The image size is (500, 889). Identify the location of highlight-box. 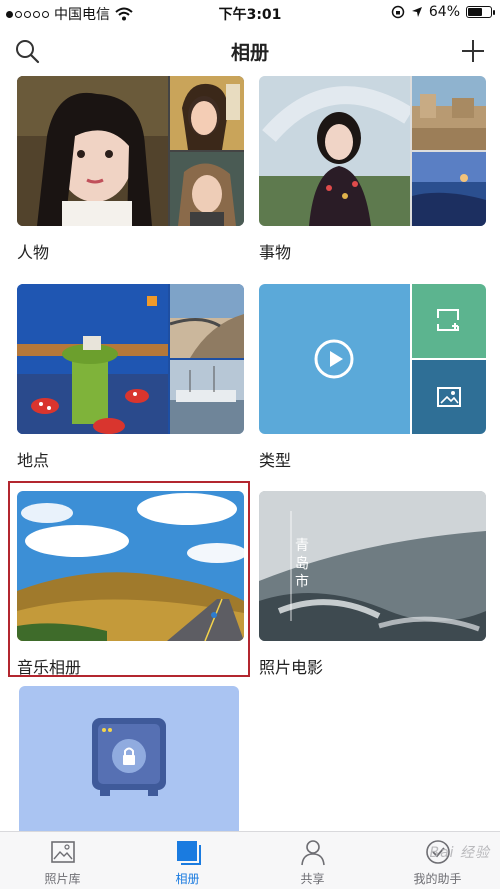
(129, 579).